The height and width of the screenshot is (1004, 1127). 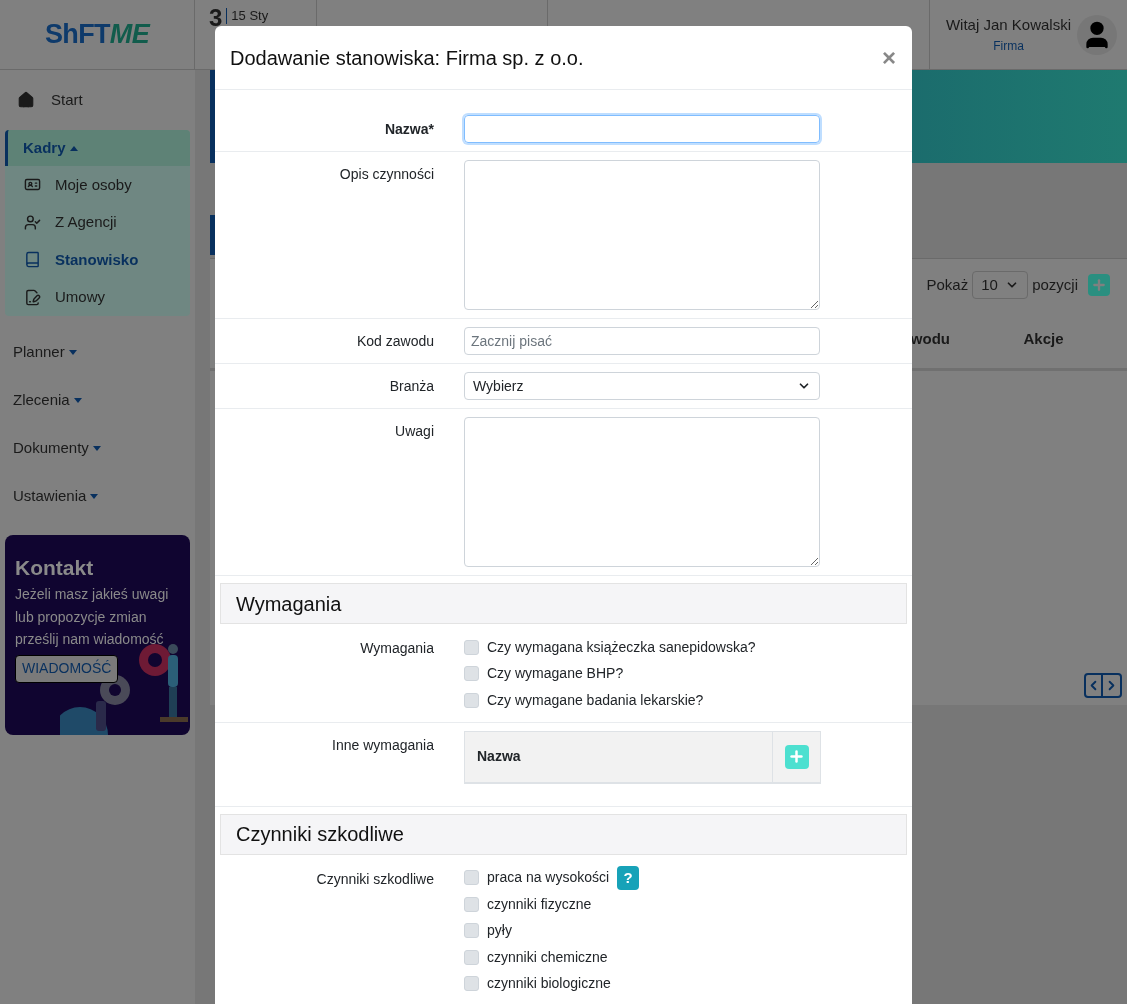 What do you see at coordinates (642, 129) in the screenshot?
I see `text-field` at bounding box center [642, 129].